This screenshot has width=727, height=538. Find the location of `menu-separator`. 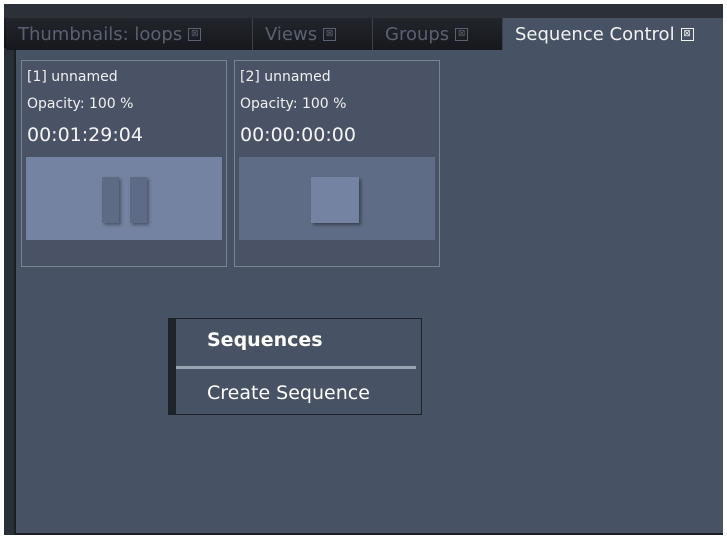

menu-separator is located at coordinates (296, 367).